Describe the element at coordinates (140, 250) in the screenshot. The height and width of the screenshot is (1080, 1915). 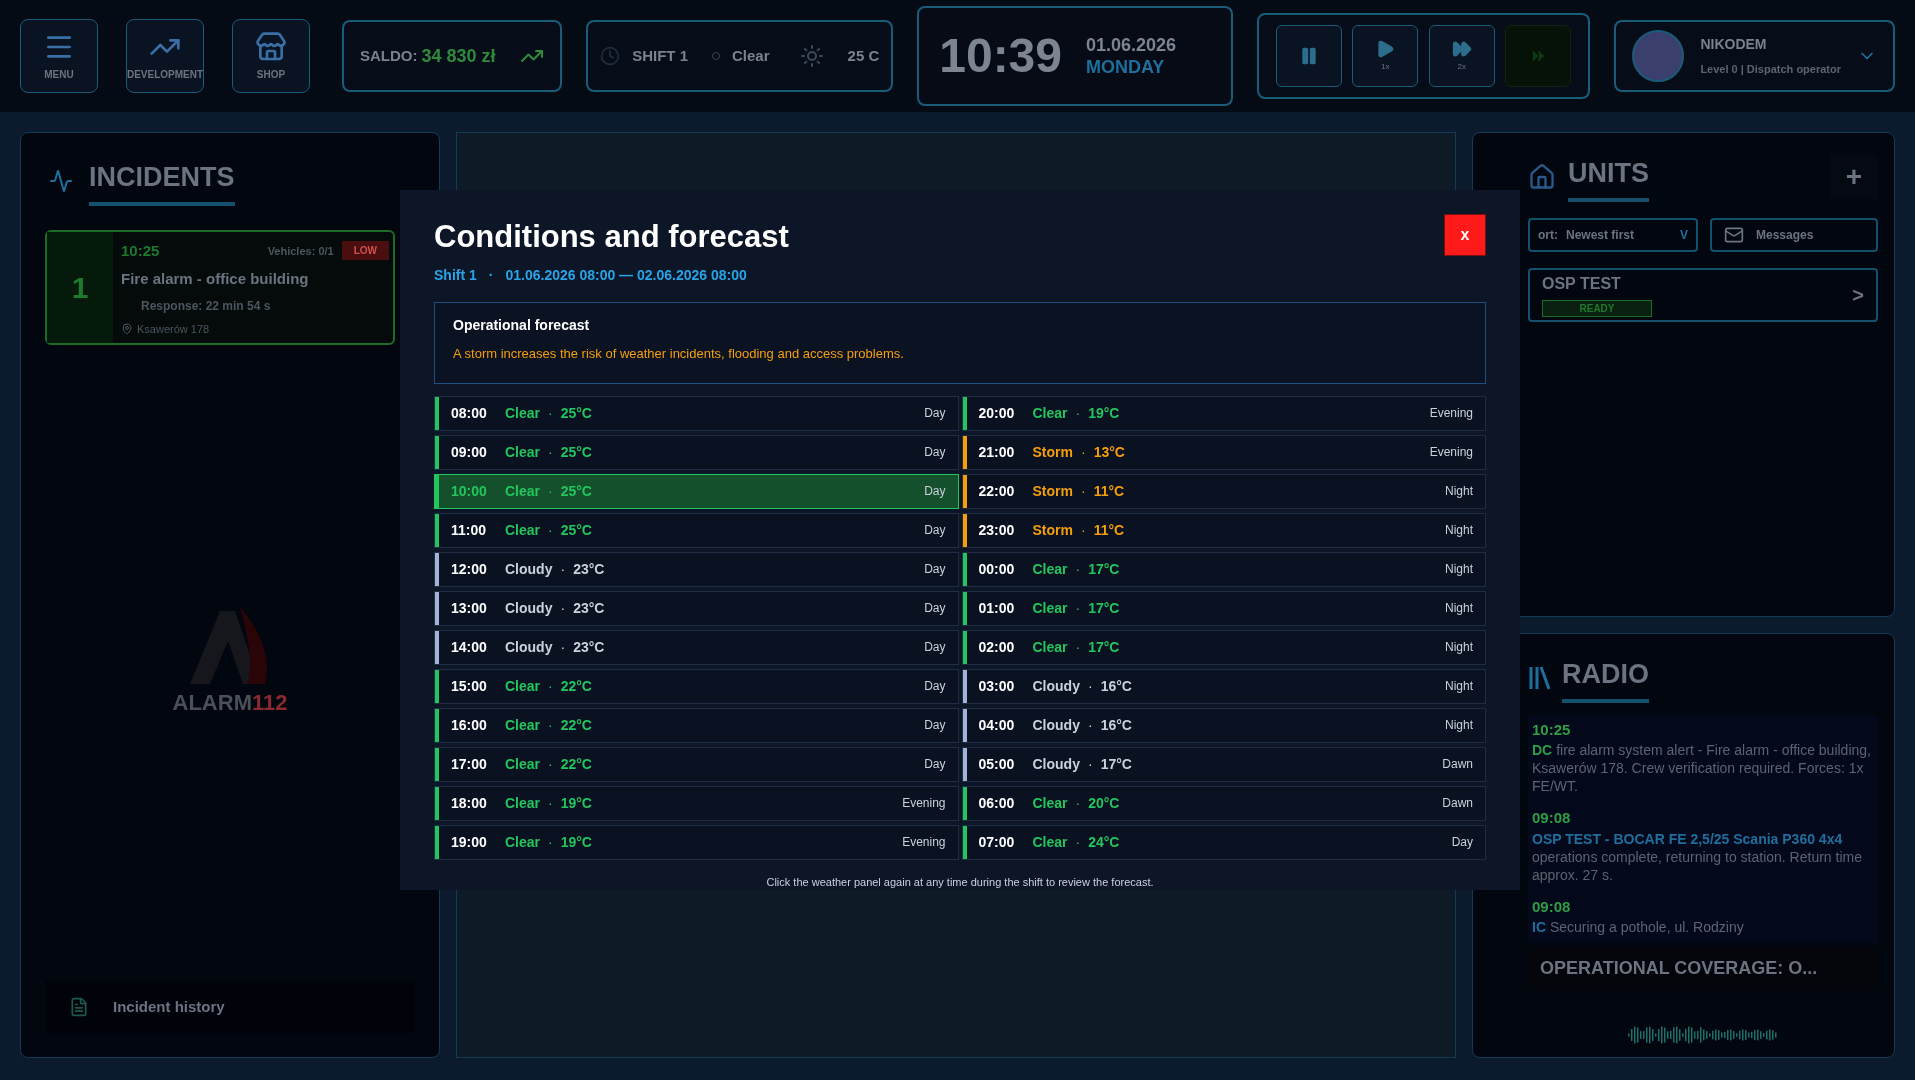
I see `incident-time: 10:25` at that location.